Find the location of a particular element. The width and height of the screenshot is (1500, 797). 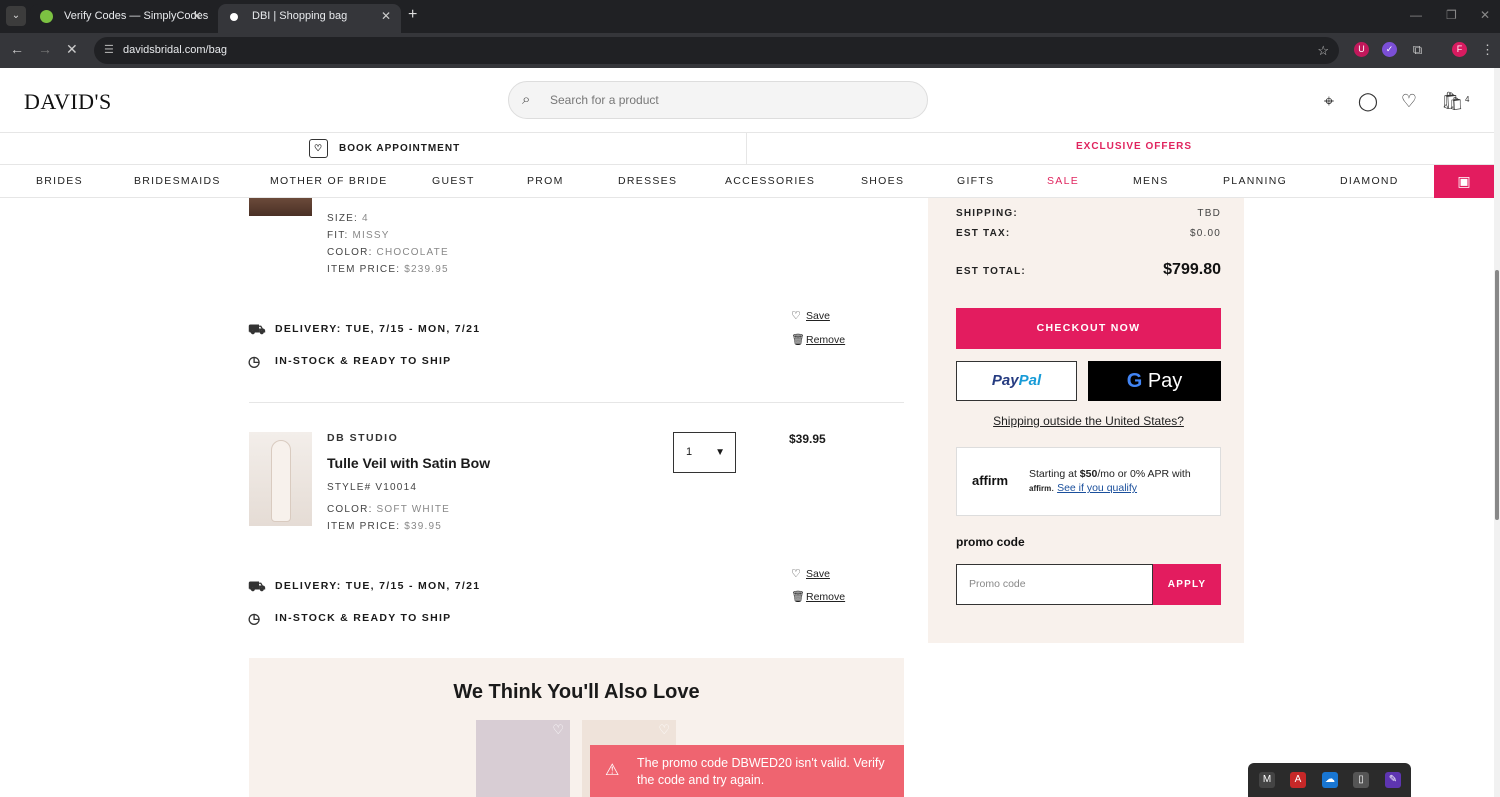

nav-guest: GUEST is located at coordinates (453, 181).